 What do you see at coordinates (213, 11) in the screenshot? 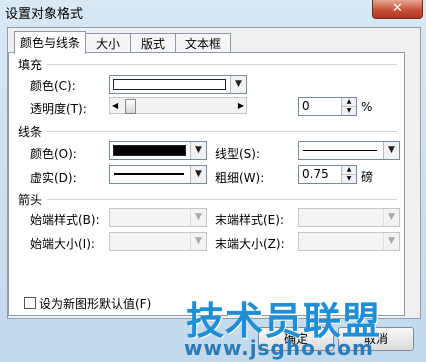
I see `title-bar: 设置对象格式 ✕` at bounding box center [213, 11].